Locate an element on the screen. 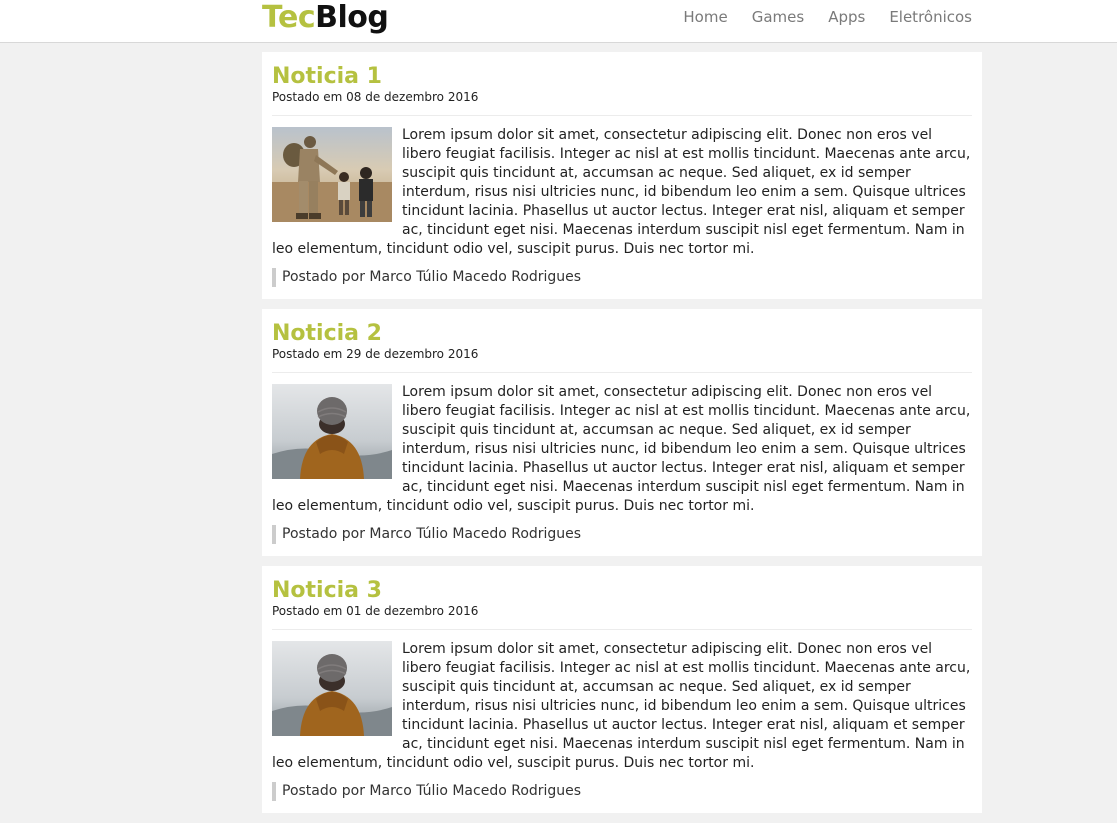  site-logo: TecBlog is located at coordinates (325, 17).